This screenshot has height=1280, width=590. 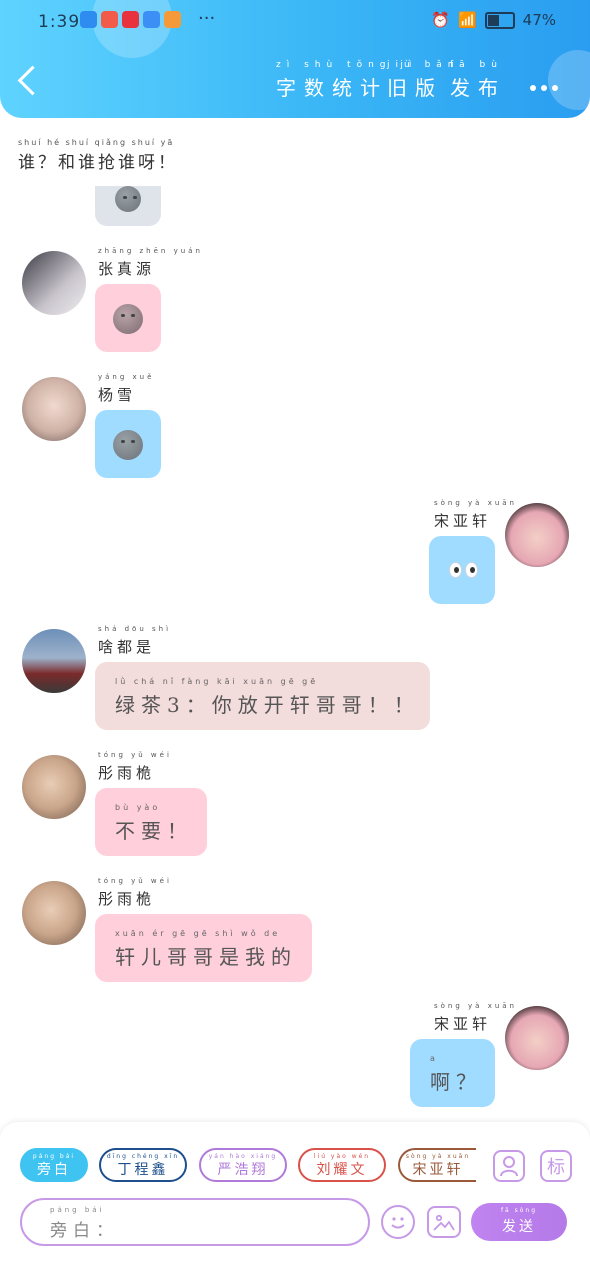 I want to click on old-version-button: jiù bǎn 旧版, so click(x=420, y=80).